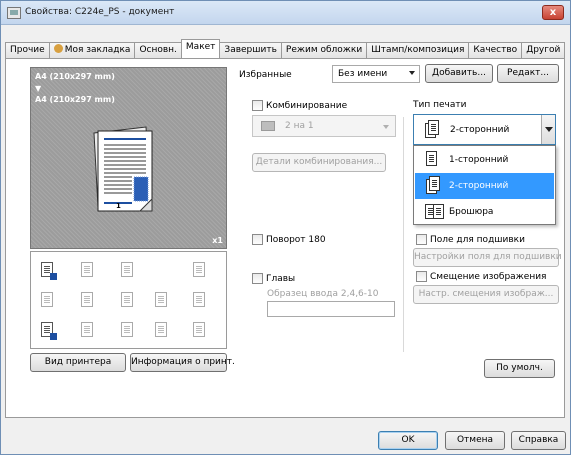 The image size is (571, 455). What do you see at coordinates (158, 50) in the screenshot?
I see `tab-basic: Основн.` at bounding box center [158, 50].